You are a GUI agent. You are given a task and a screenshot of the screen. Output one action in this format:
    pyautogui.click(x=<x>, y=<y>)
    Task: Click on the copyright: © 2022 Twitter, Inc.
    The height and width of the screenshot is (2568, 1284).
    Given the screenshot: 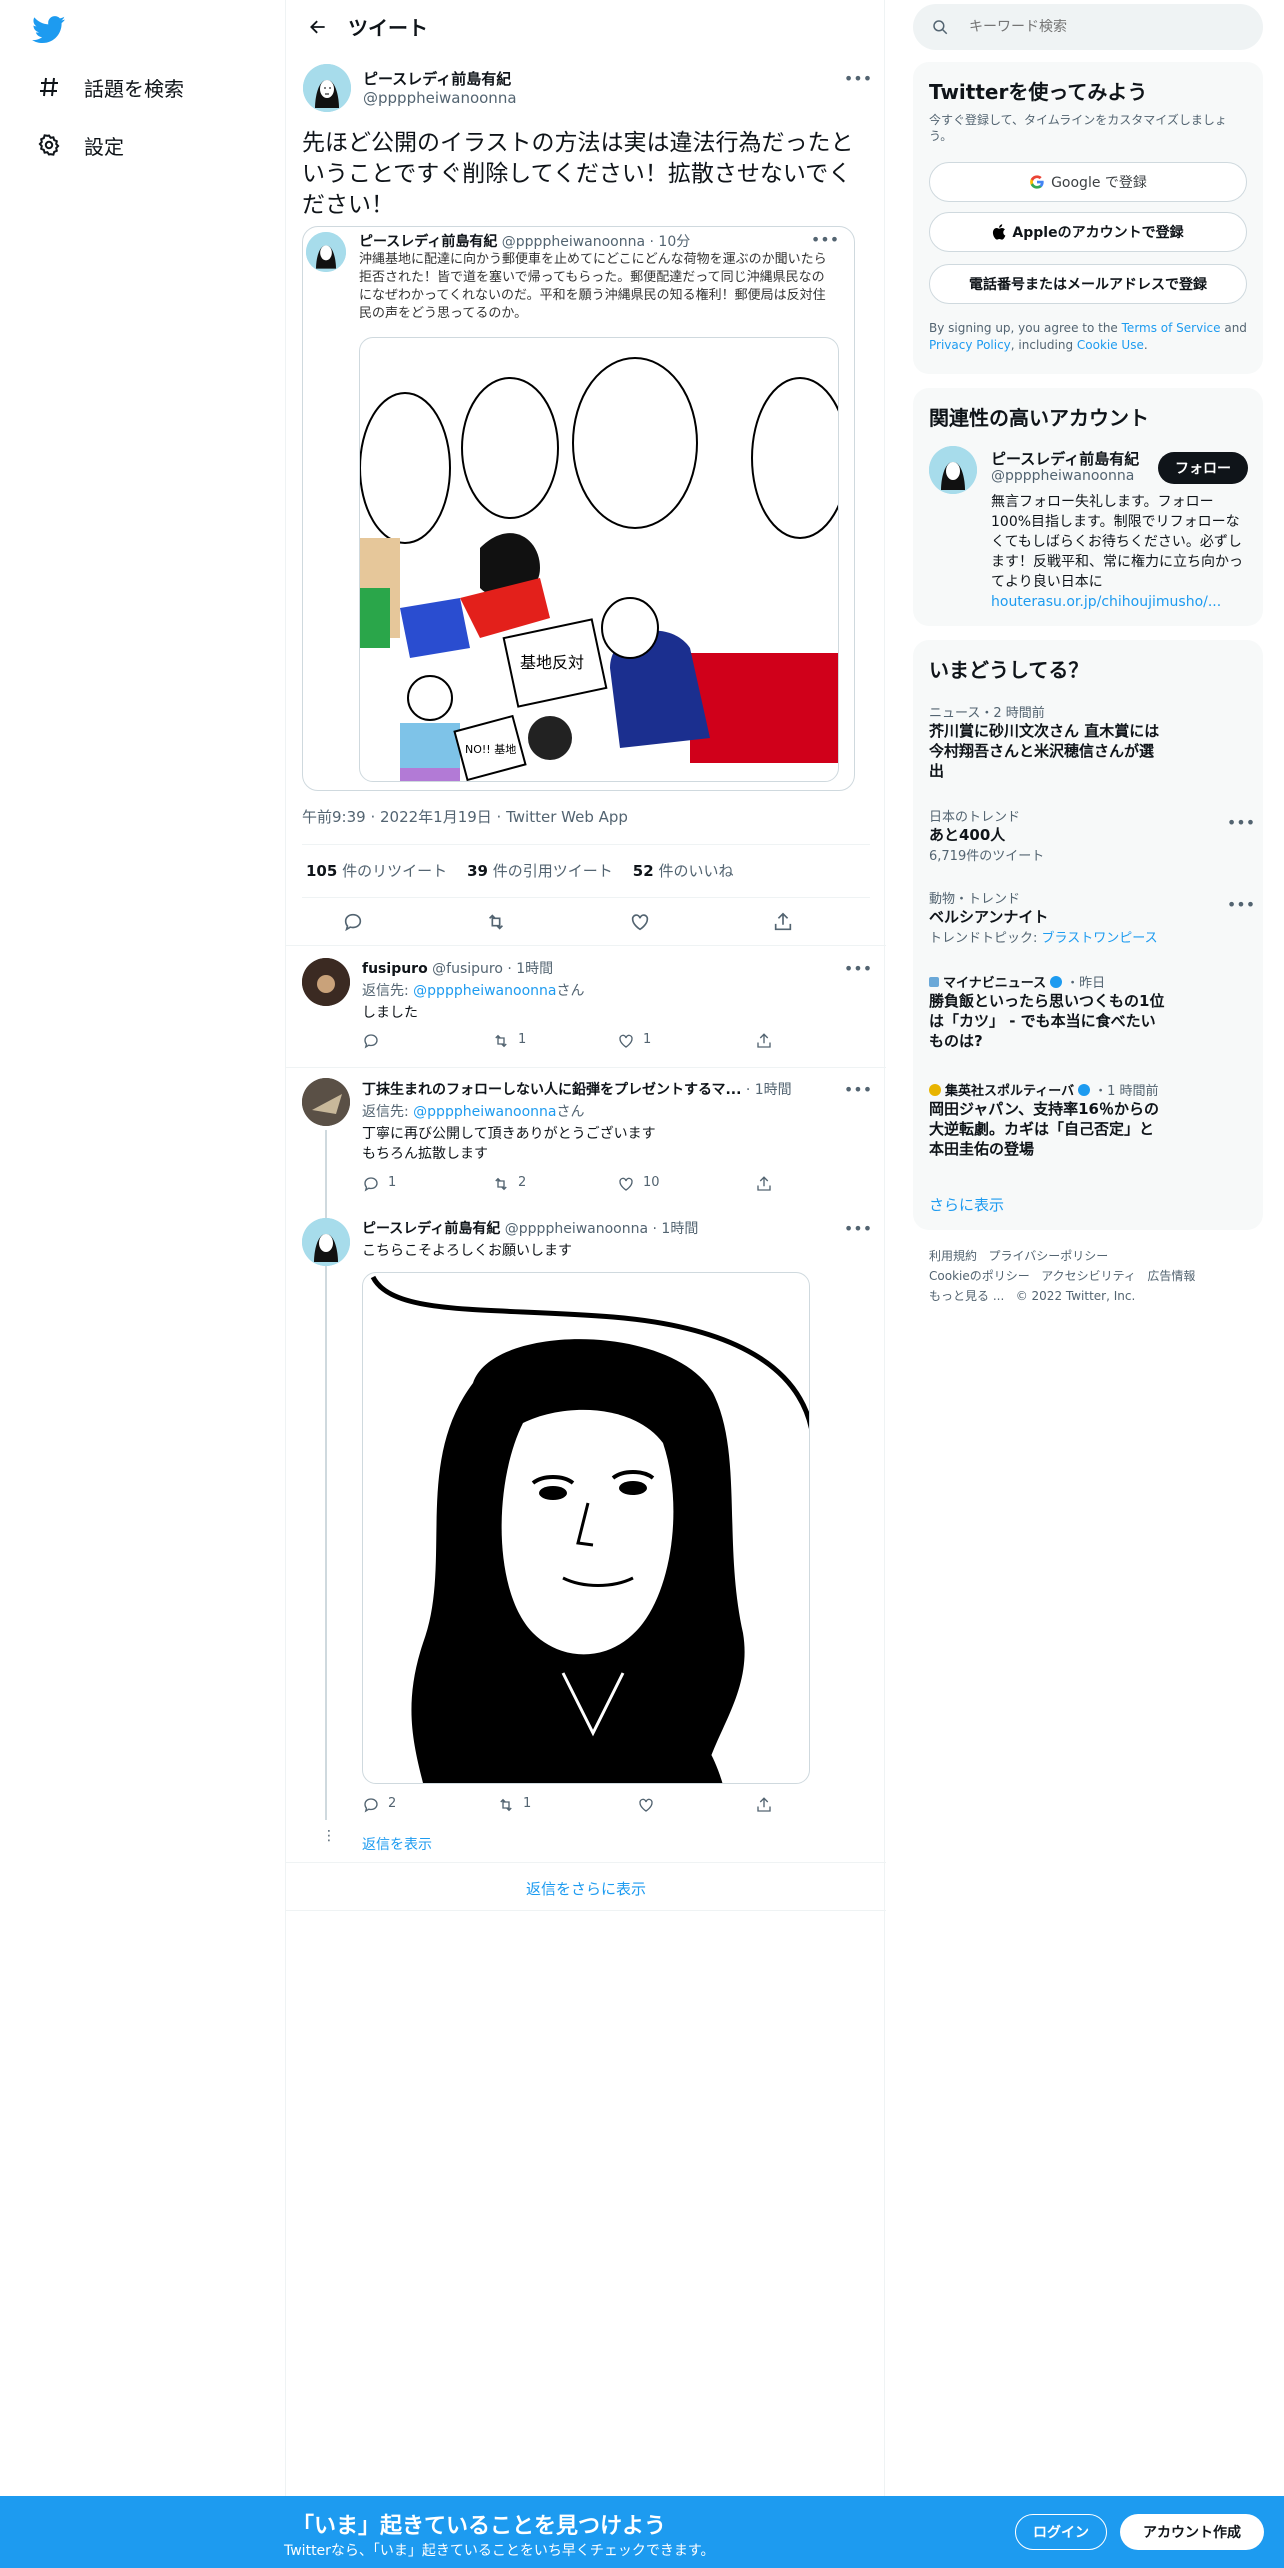 What is the action you would take?
    pyautogui.click(x=1075, y=1296)
    